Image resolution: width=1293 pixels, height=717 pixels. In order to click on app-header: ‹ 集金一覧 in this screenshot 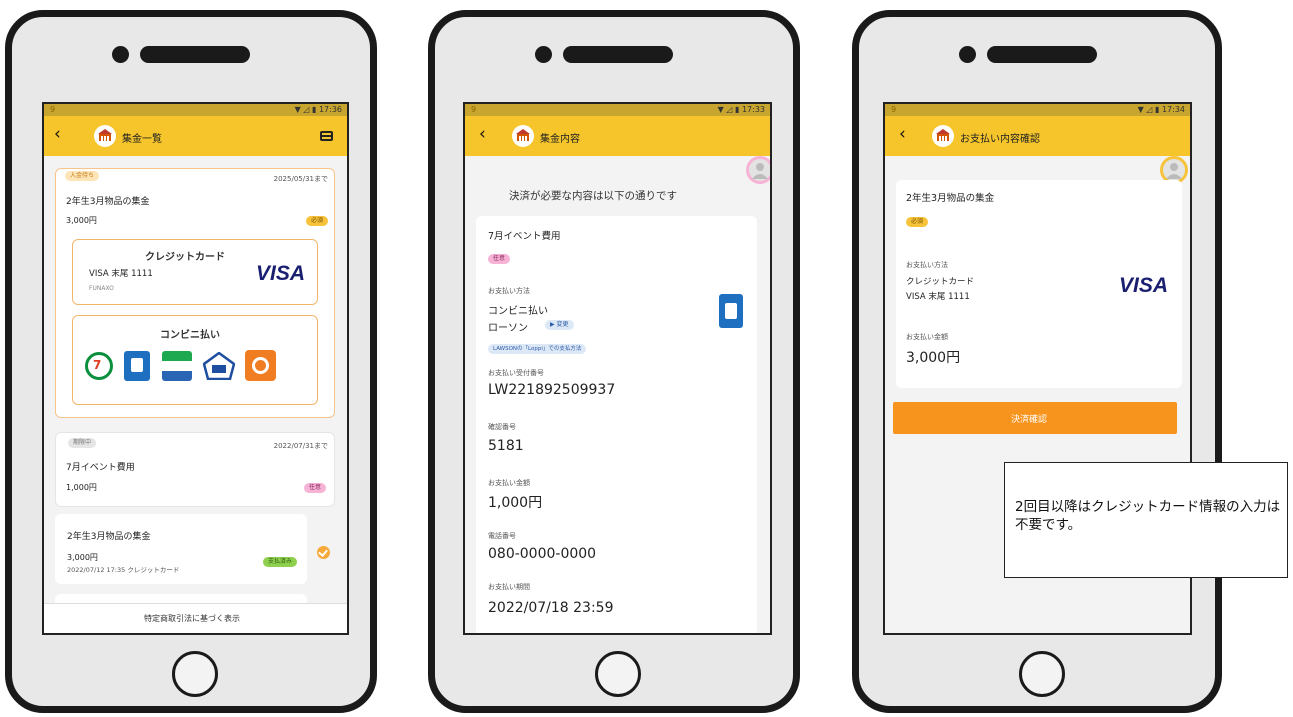, I will do `click(195, 136)`.